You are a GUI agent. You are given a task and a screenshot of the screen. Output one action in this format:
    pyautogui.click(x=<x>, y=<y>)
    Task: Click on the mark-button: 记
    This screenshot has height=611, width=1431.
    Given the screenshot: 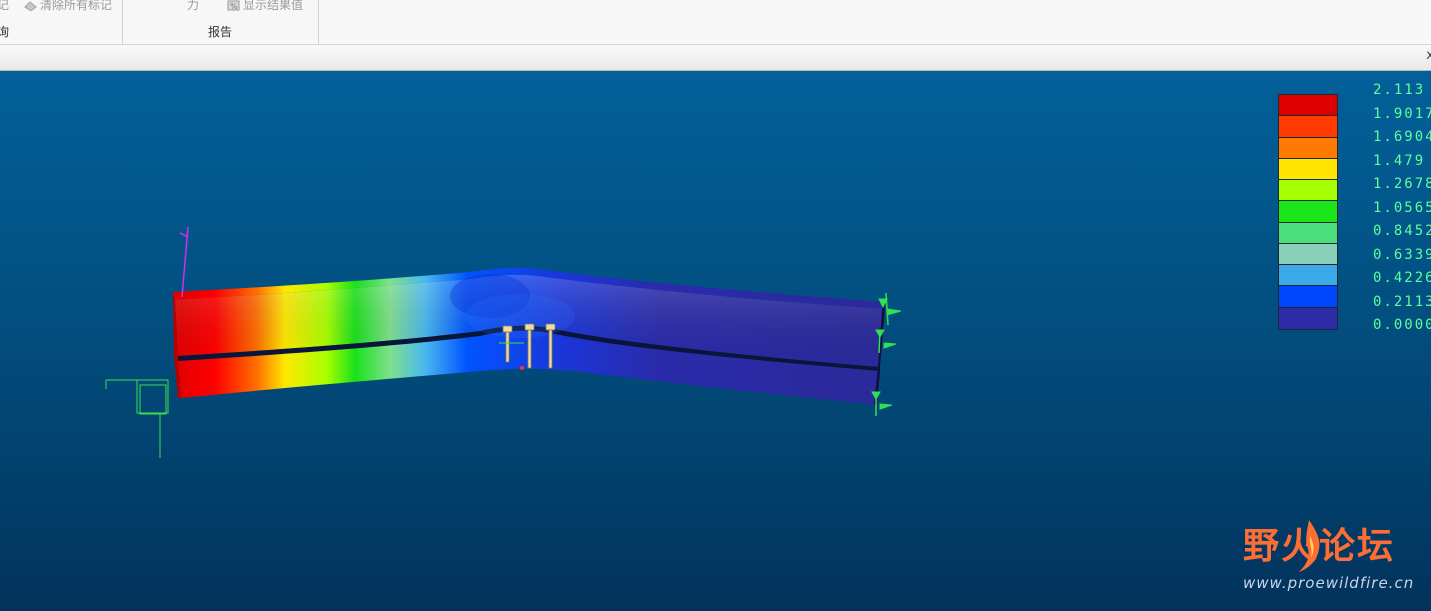 What is the action you would take?
    pyautogui.click(x=4, y=6)
    